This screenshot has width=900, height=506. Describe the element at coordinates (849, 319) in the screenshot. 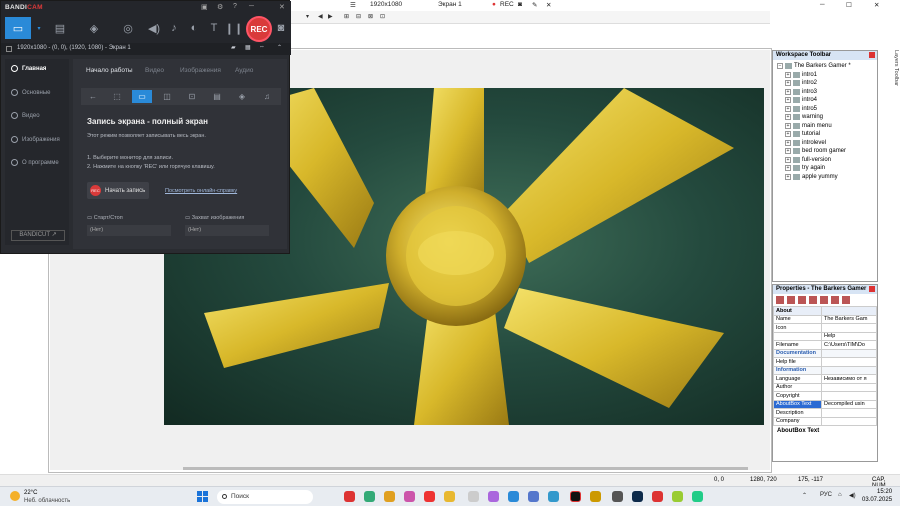

I see `property-value: The Barkers Gam` at that location.